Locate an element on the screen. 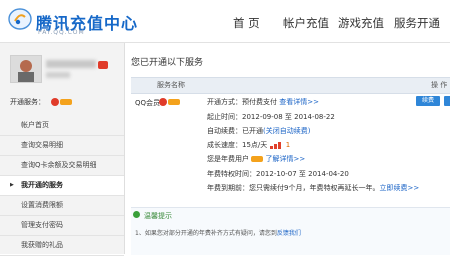 This screenshot has height=256, width=450. pay-details-link: 查看详情>> is located at coordinates (299, 102).